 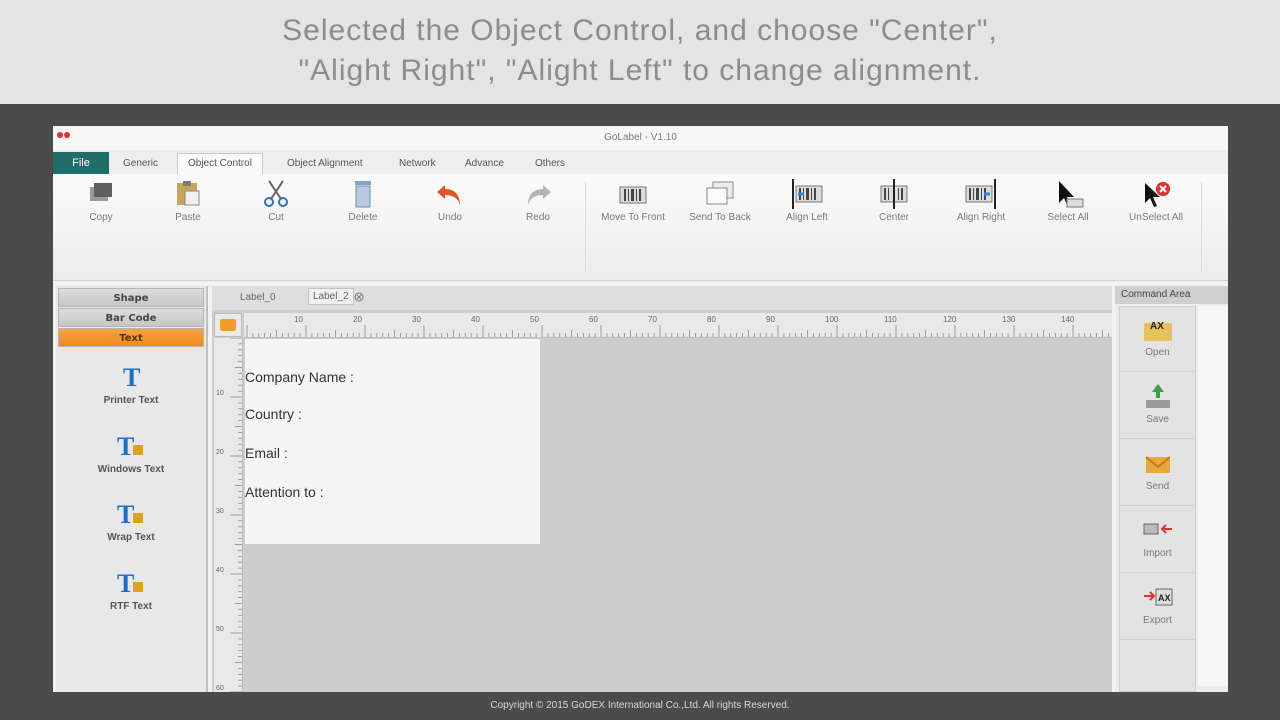 What do you see at coordinates (131, 400) in the screenshot?
I see `printer-text-label: Printer Text` at bounding box center [131, 400].